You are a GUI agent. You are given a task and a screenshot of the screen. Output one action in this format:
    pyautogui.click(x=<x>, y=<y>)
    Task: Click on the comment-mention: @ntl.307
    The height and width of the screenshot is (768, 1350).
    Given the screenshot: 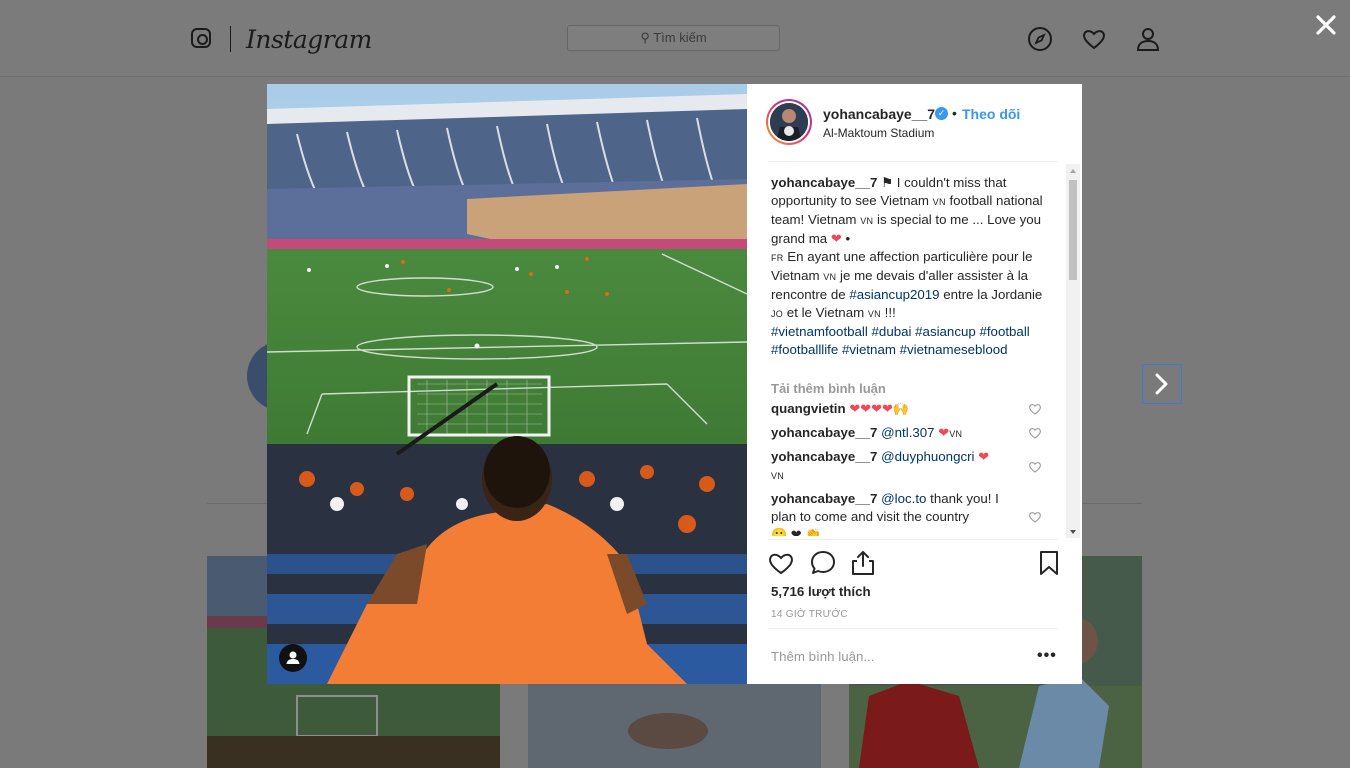 What is the action you would take?
    pyautogui.click(x=907, y=432)
    